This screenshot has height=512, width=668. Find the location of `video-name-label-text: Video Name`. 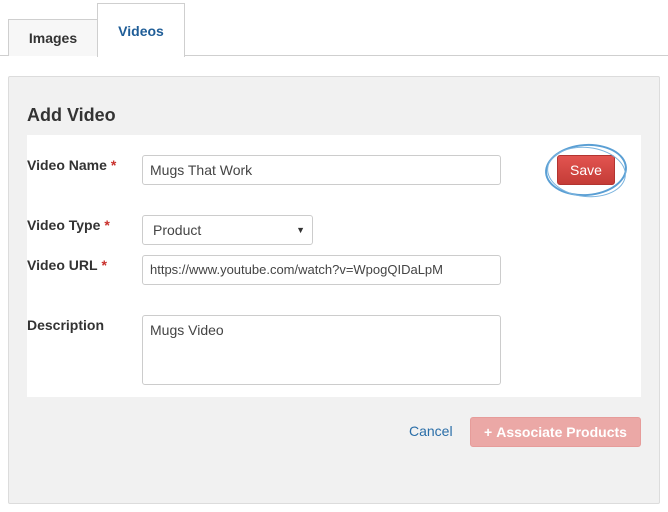

video-name-label-text: Video Name is located at coordinates (67, 165).